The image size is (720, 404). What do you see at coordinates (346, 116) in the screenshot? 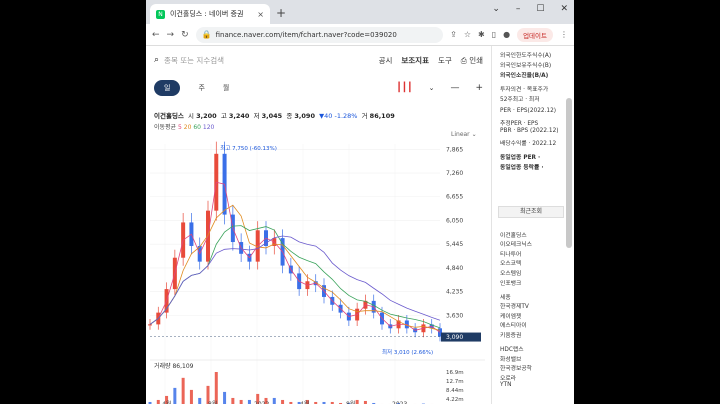
I see `change-pct: -1.28%` at bounding box center [346, 116].